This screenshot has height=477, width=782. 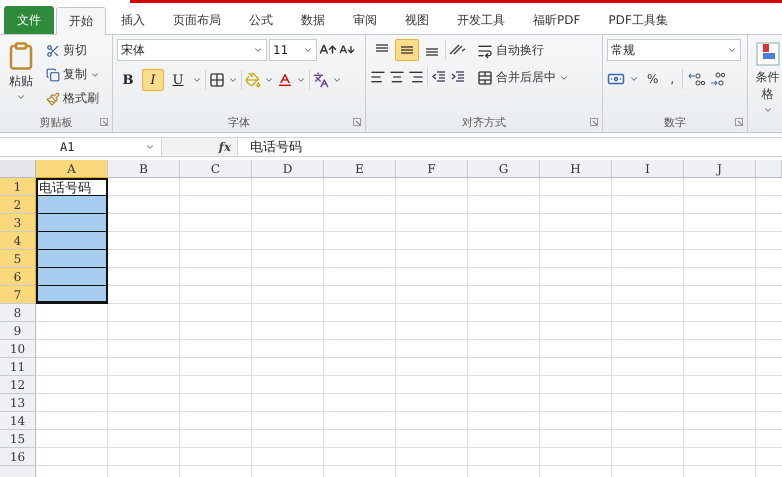 What do you see at coordinates (144, 169) in the screenshot?
I see `column-header: B` at bounding box center [144, 169].